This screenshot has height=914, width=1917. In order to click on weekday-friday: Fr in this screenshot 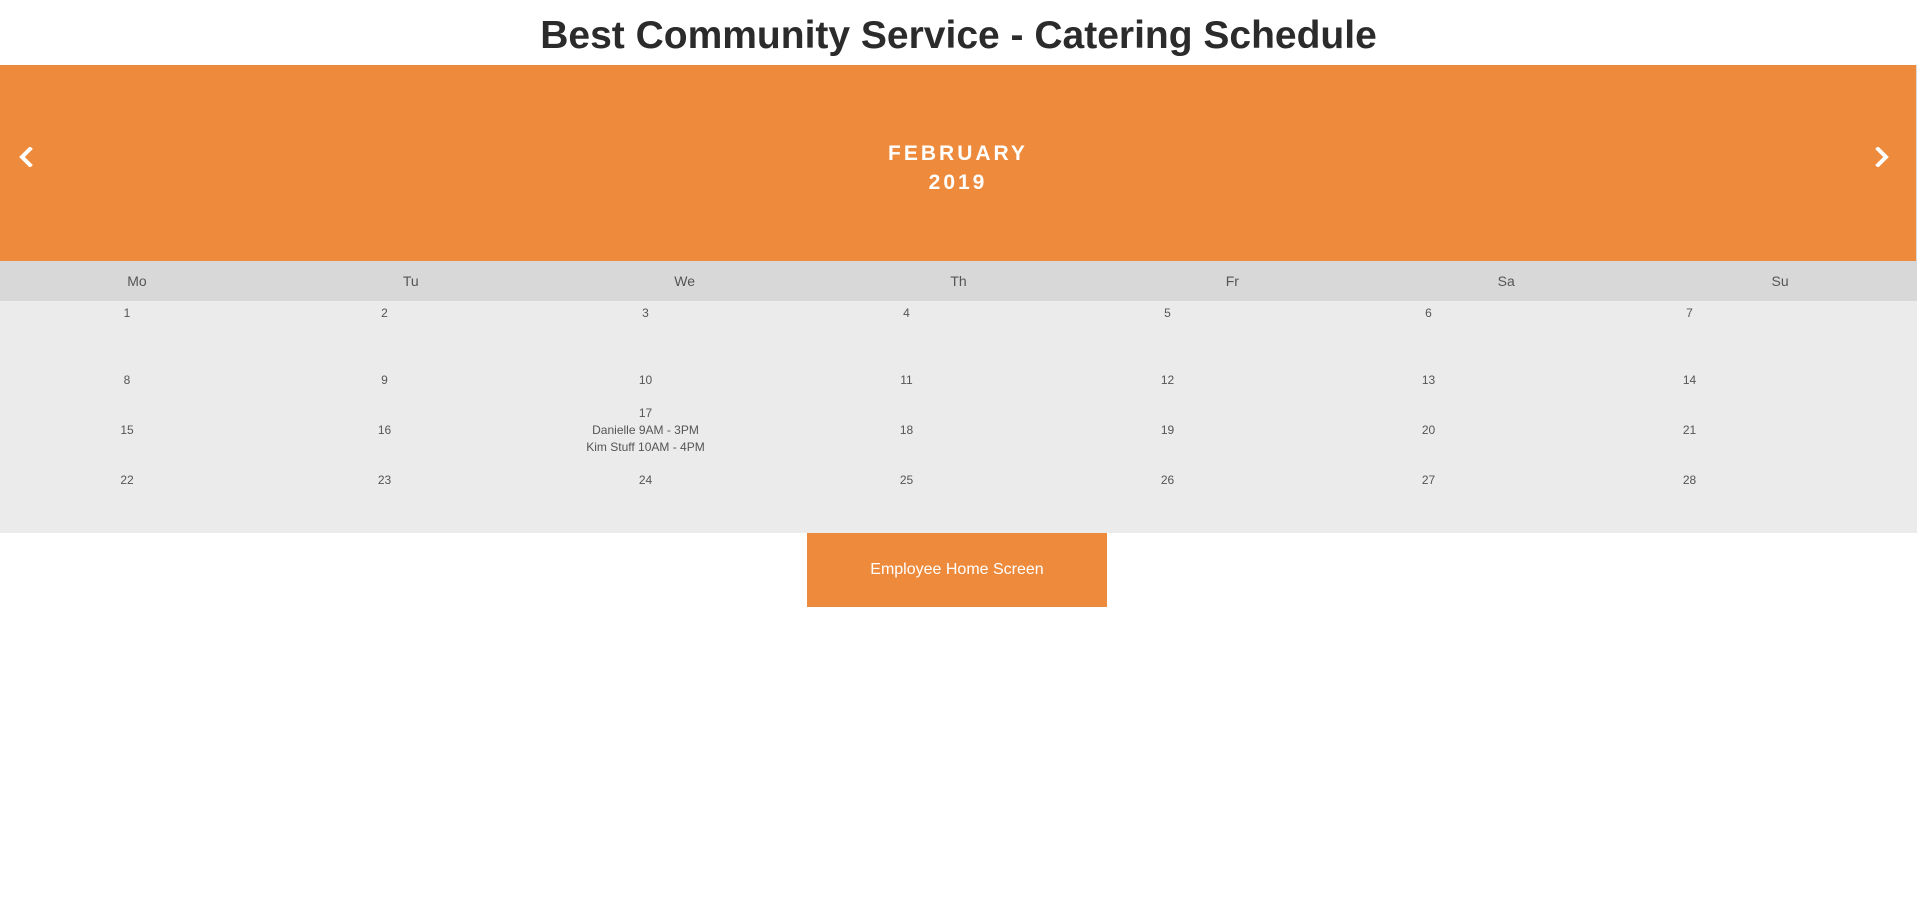, I will do `click(1232, 281)`.